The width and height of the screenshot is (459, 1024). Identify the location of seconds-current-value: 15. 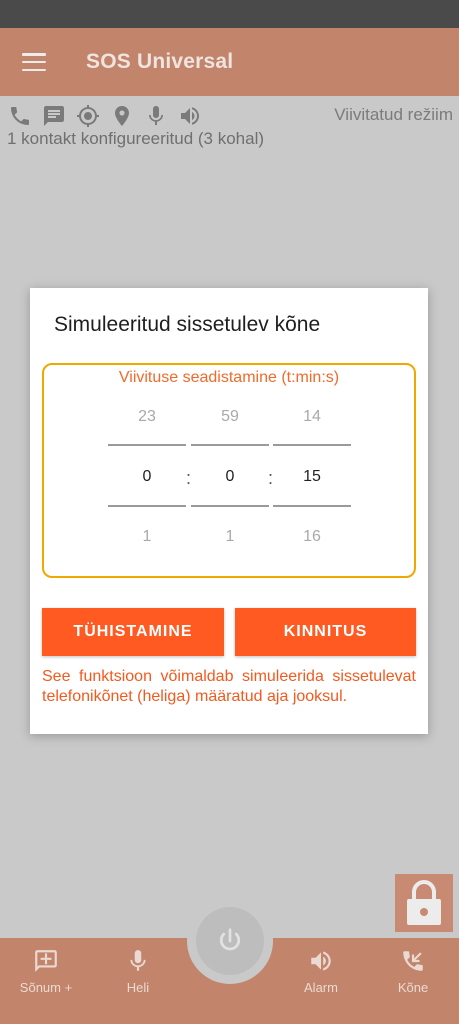
(312, 477).